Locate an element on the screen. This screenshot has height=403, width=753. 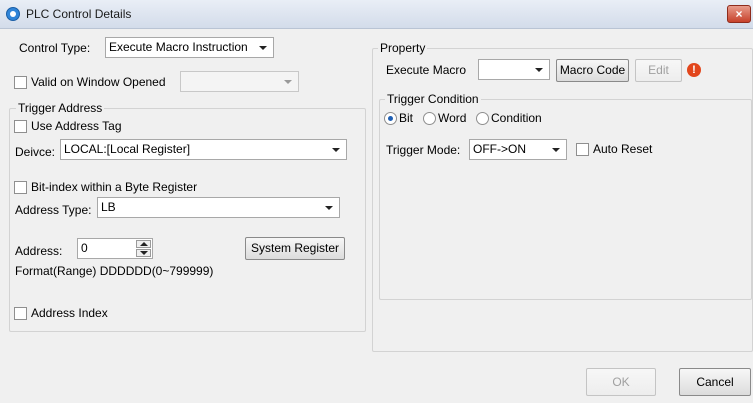
trigger-condition-legend: Trigger Condition is located at coordinates (433, 99).